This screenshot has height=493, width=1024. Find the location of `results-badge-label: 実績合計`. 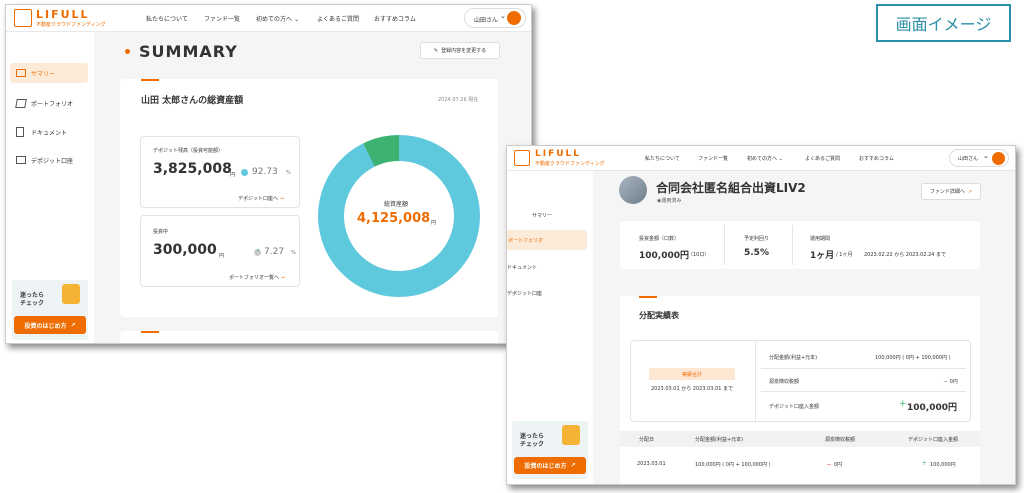

results-badge-label: 実績合計 is located at coordinates (691, 374).